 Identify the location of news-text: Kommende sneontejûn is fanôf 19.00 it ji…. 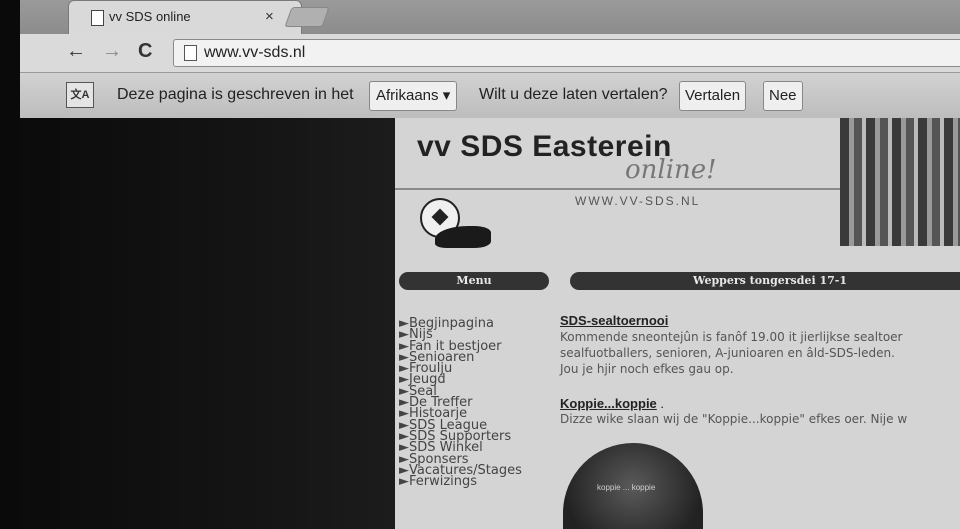
(731, 337).